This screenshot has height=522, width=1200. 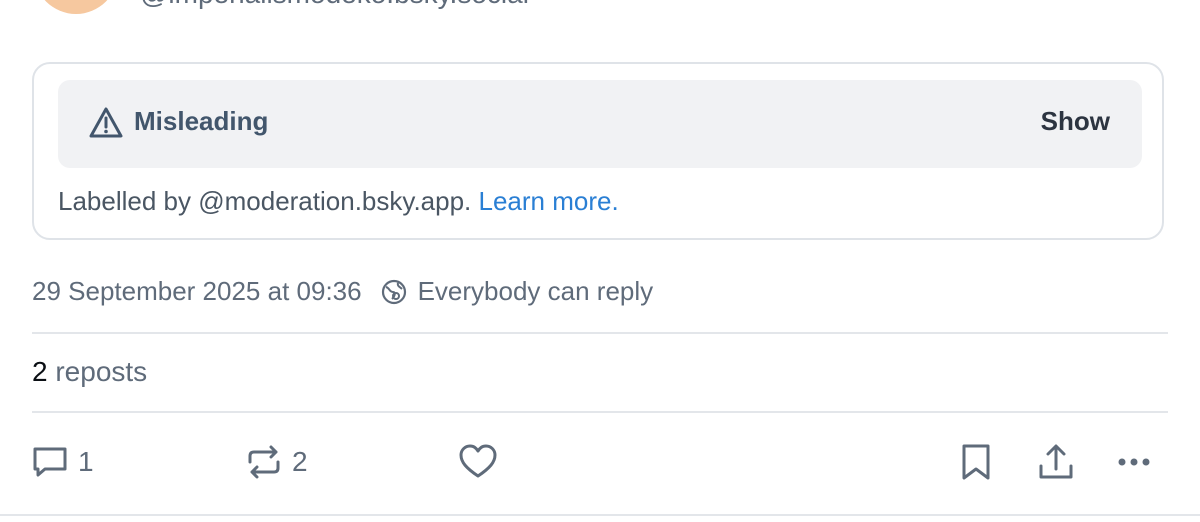 I want to click on reply-count: 1, so click(x=86, y=461).